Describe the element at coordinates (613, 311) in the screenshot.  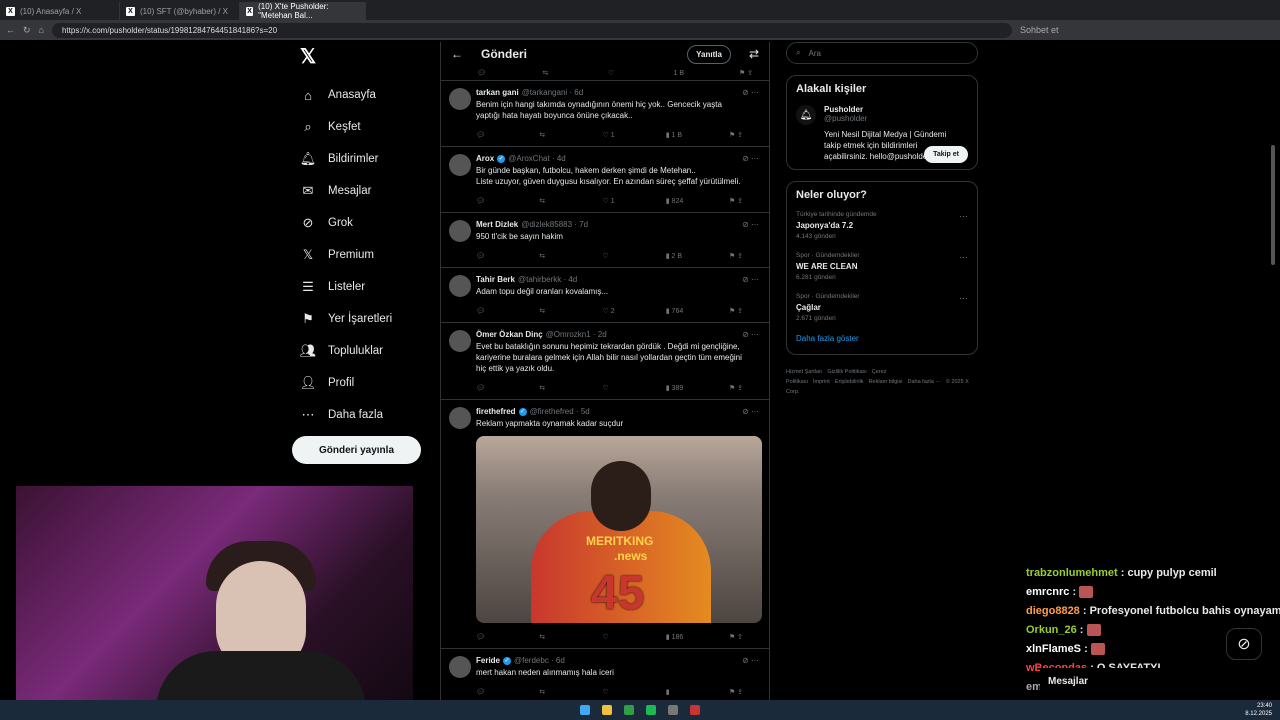
I see `like-count: ♡ 2` at that location.